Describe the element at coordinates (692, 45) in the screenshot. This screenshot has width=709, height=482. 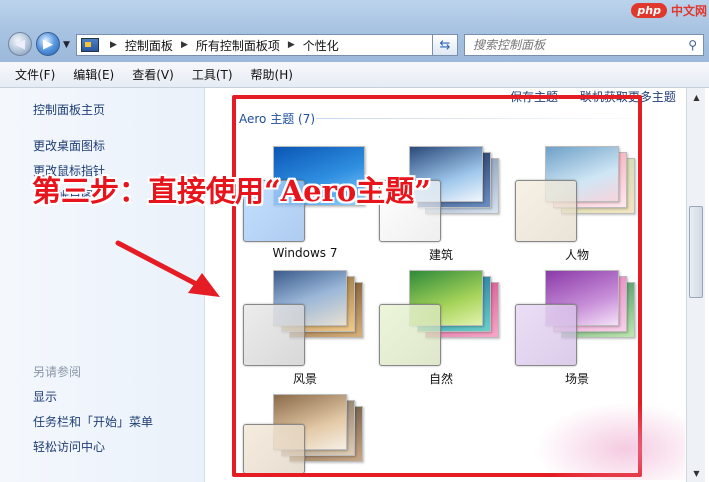
I see `search-icon: ⚲` at that location.